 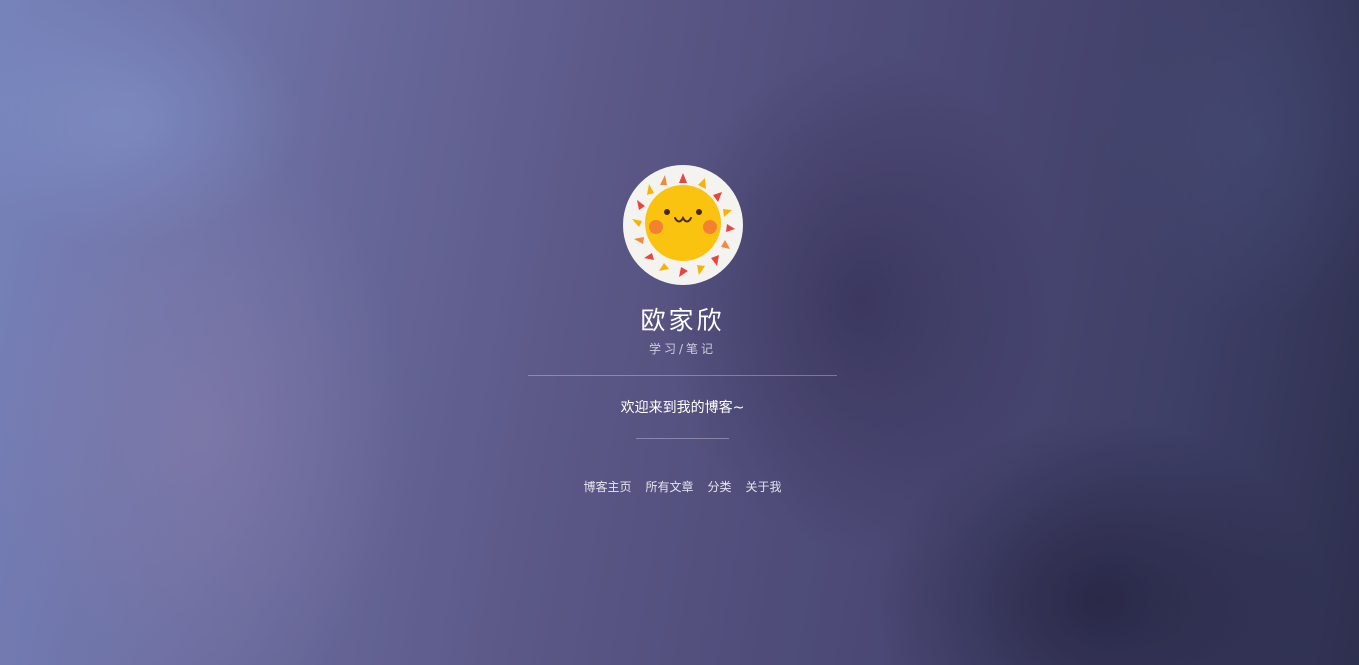 I want to click on blog-author-name: 欧家欣, so click(x=682, y=320).